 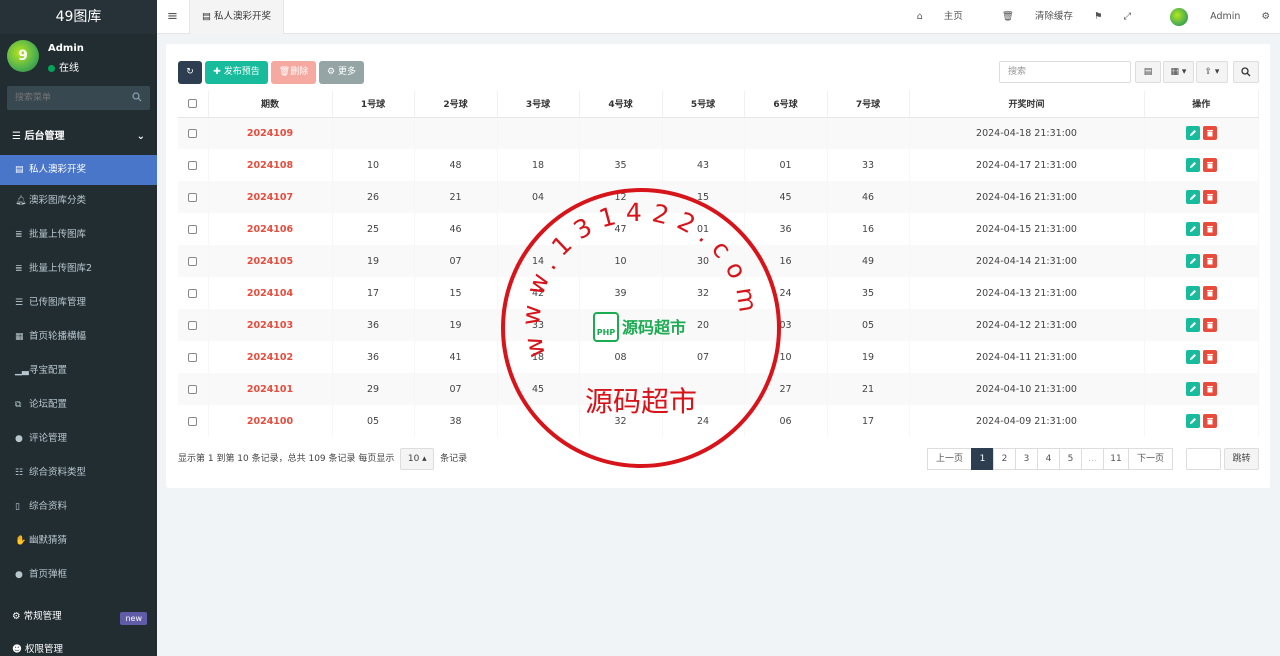 I want to click on page-button: 11, so click(x=1116, y=459).